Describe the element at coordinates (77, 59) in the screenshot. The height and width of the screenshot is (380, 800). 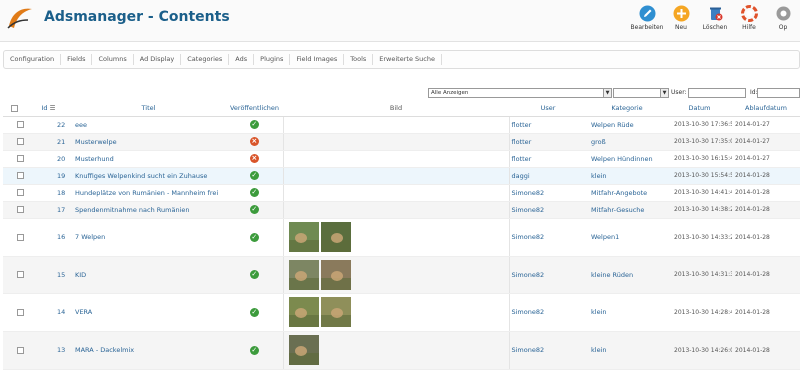
I see `subnav-item-fields: Fields` at that location.